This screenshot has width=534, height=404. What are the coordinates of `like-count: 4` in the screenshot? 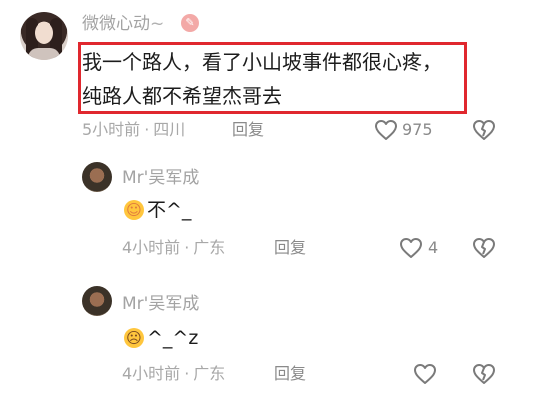 It's located at (433, 247).